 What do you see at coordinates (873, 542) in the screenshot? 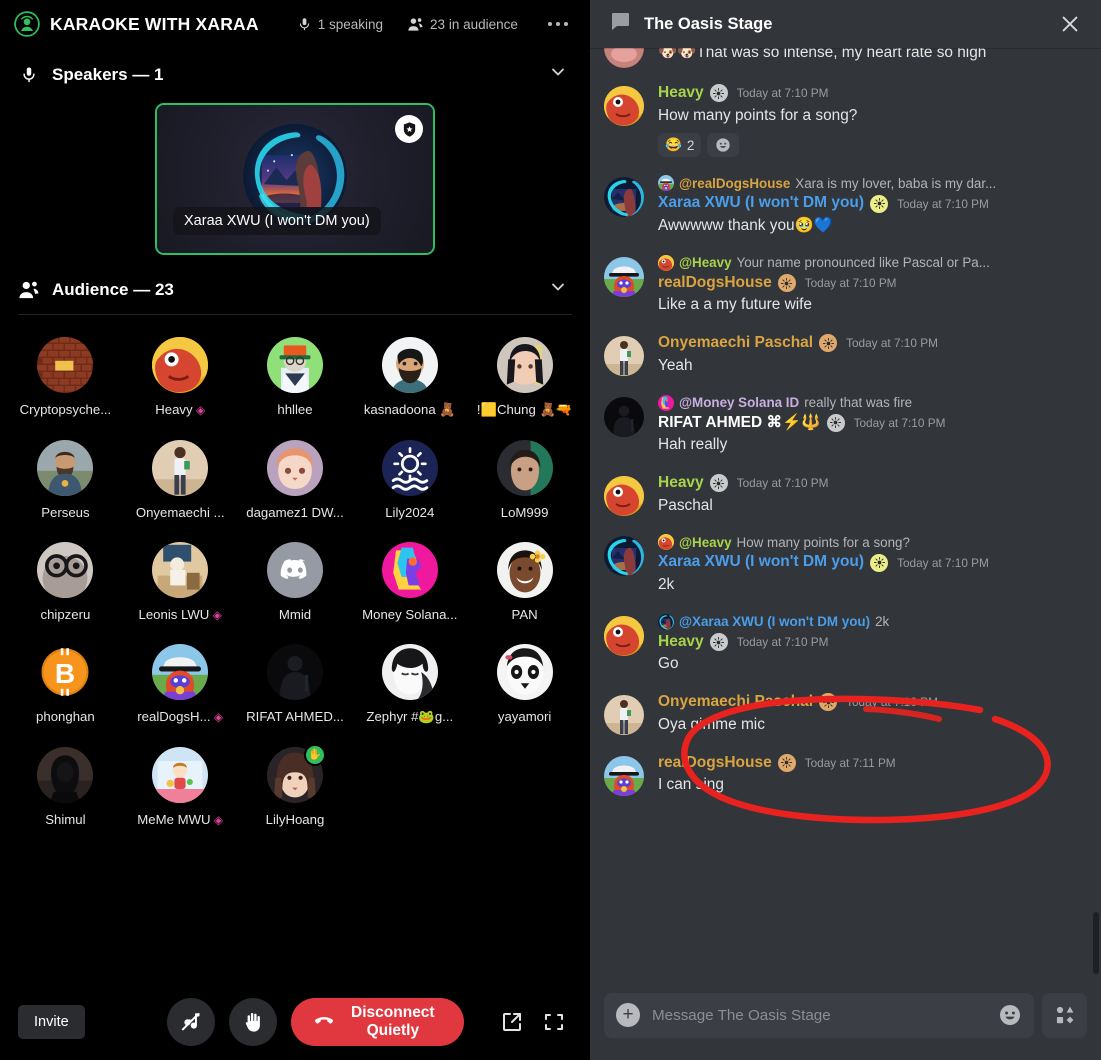
I see `reply-context: @Heavy How many points for a song?` at bounding box center [873, 542].